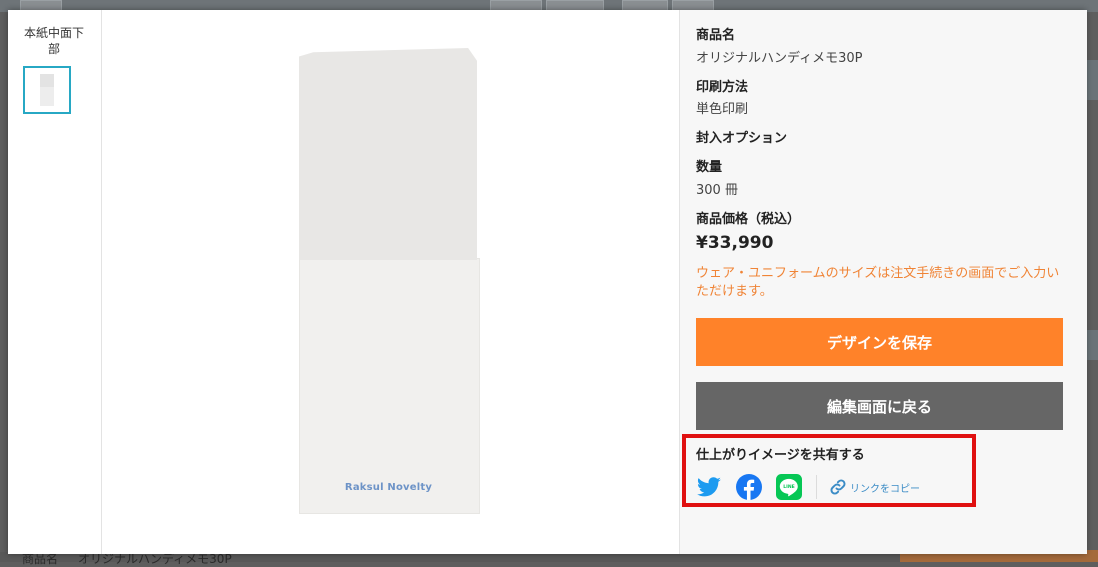 The image size is (1098, 567). I want to click on print-method-value: 単色印刷, so click(722, 109).